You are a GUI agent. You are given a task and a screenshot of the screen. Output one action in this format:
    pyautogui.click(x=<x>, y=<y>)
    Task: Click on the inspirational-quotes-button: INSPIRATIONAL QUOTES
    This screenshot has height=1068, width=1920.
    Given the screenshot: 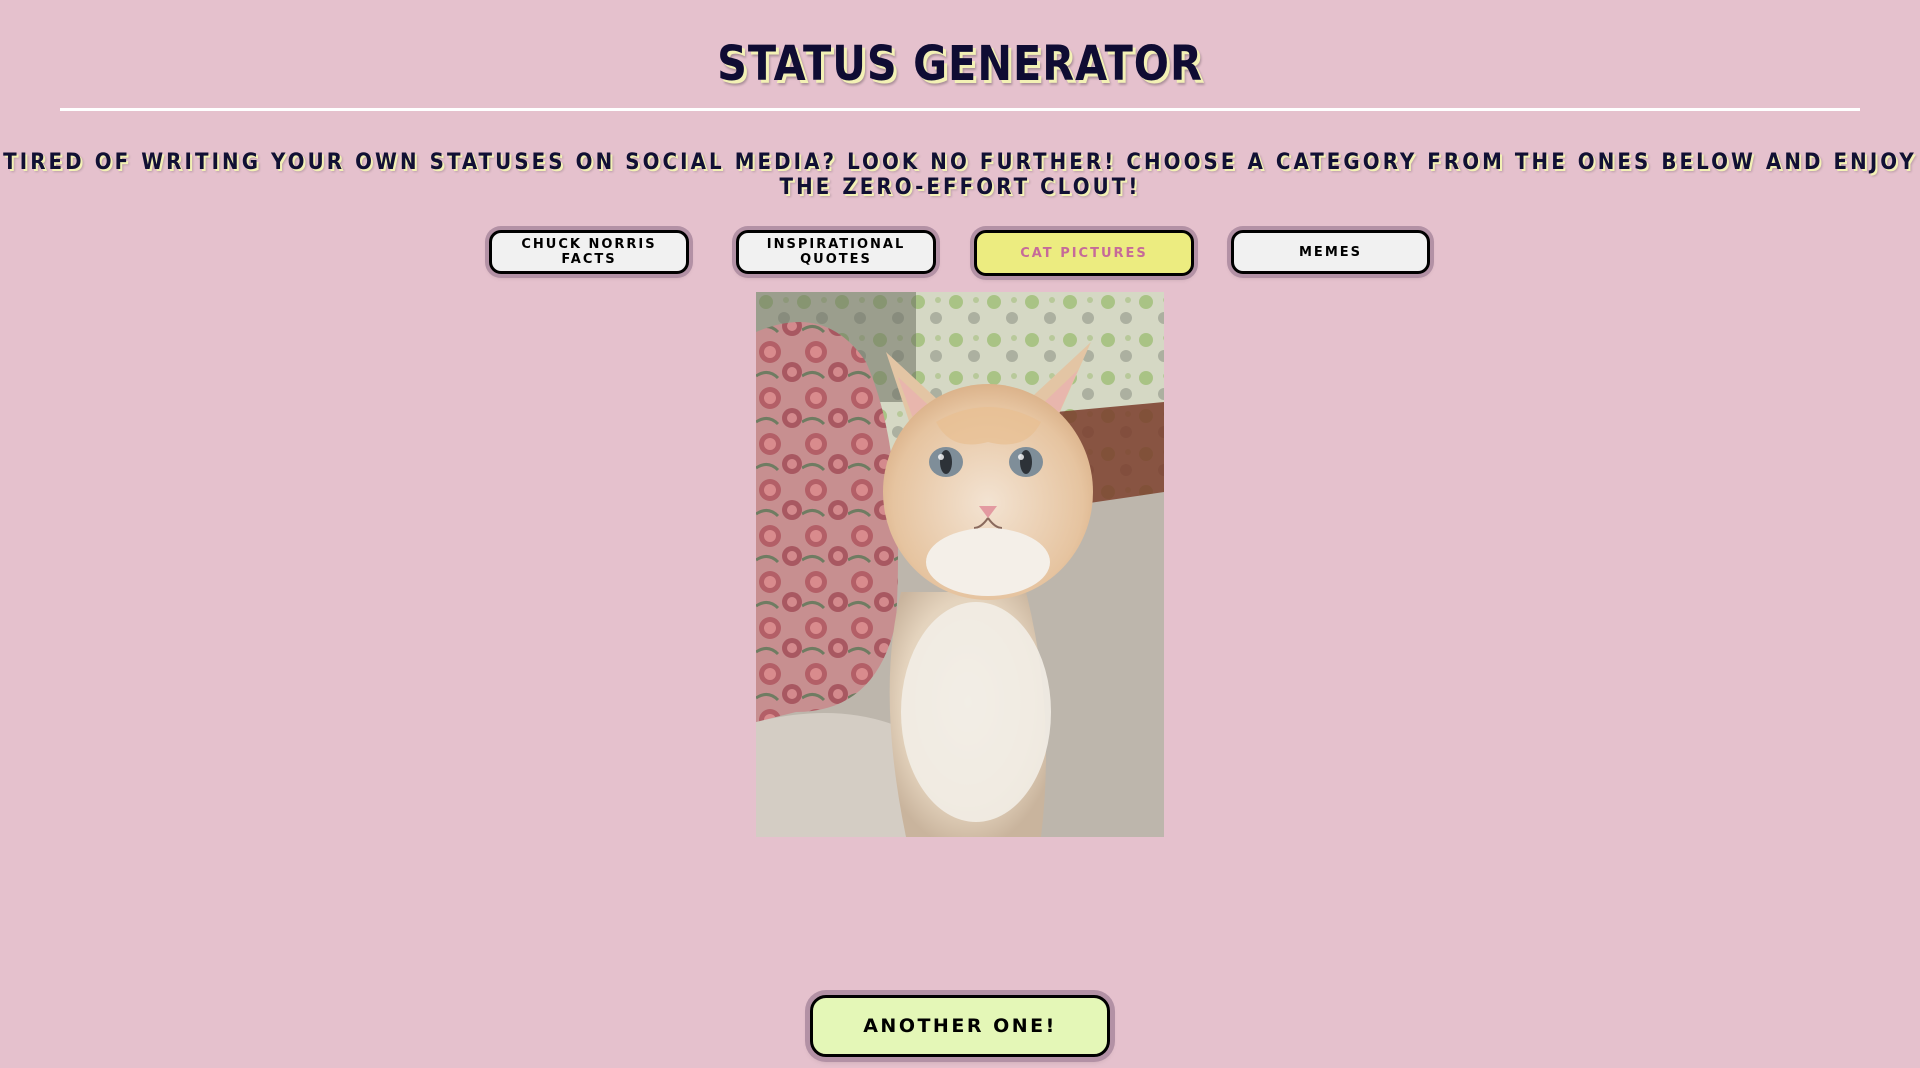 What is the action you would take?
    pyautogui.click(x=836, y=252)
    